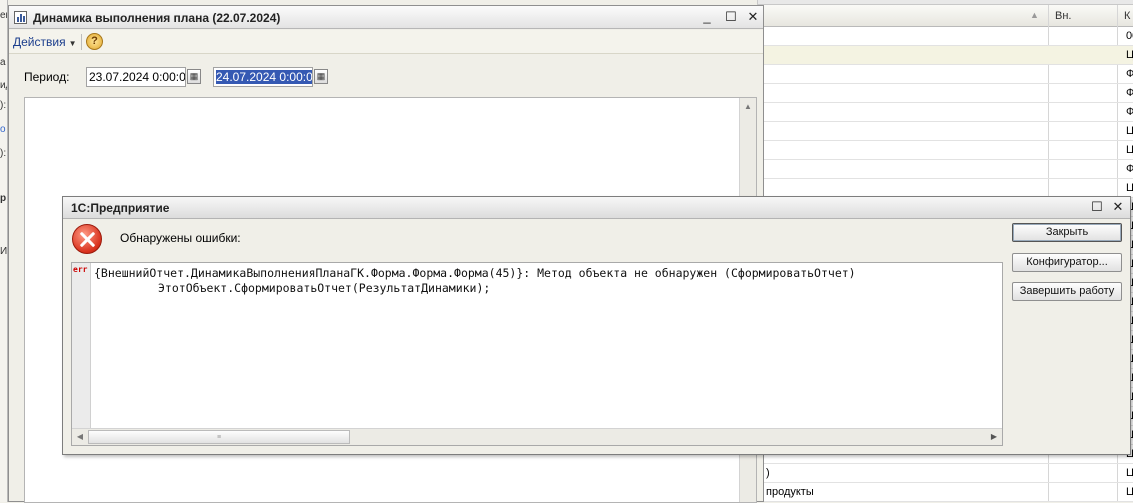 Image resolution: width=1133 pixels, height=503 pixels. I want to click on help-icon: ?, so click(94, 41).